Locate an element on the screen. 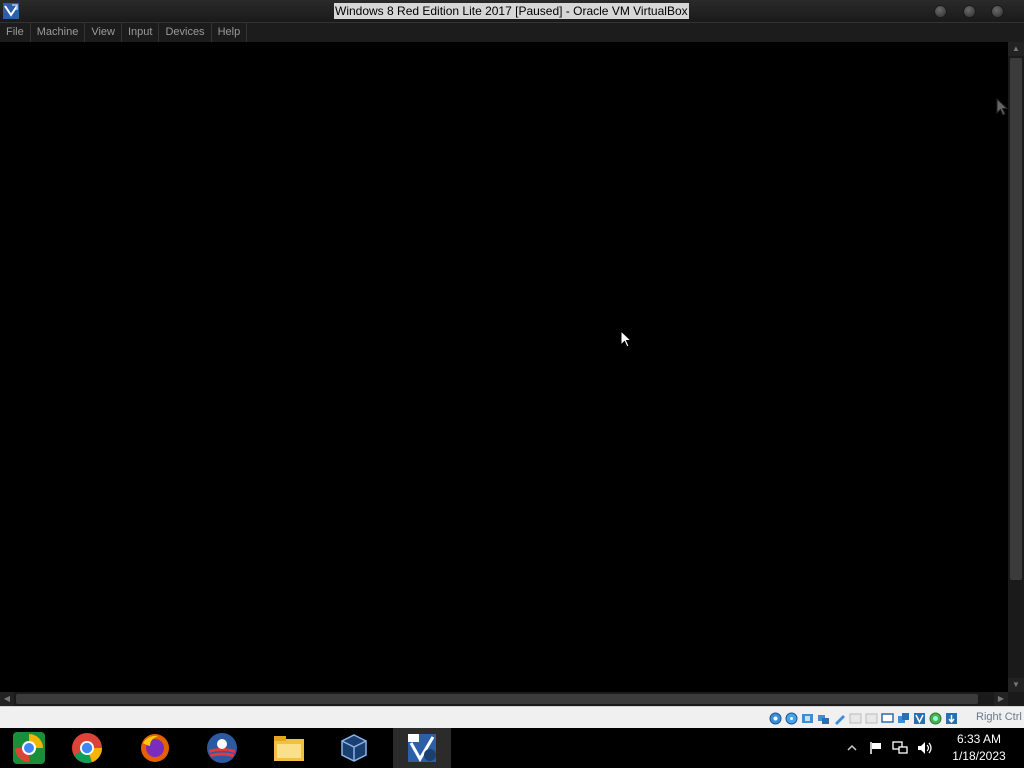 This screenshot has height=768, width=1024. minimize-button is located at coordinates (940, 11).